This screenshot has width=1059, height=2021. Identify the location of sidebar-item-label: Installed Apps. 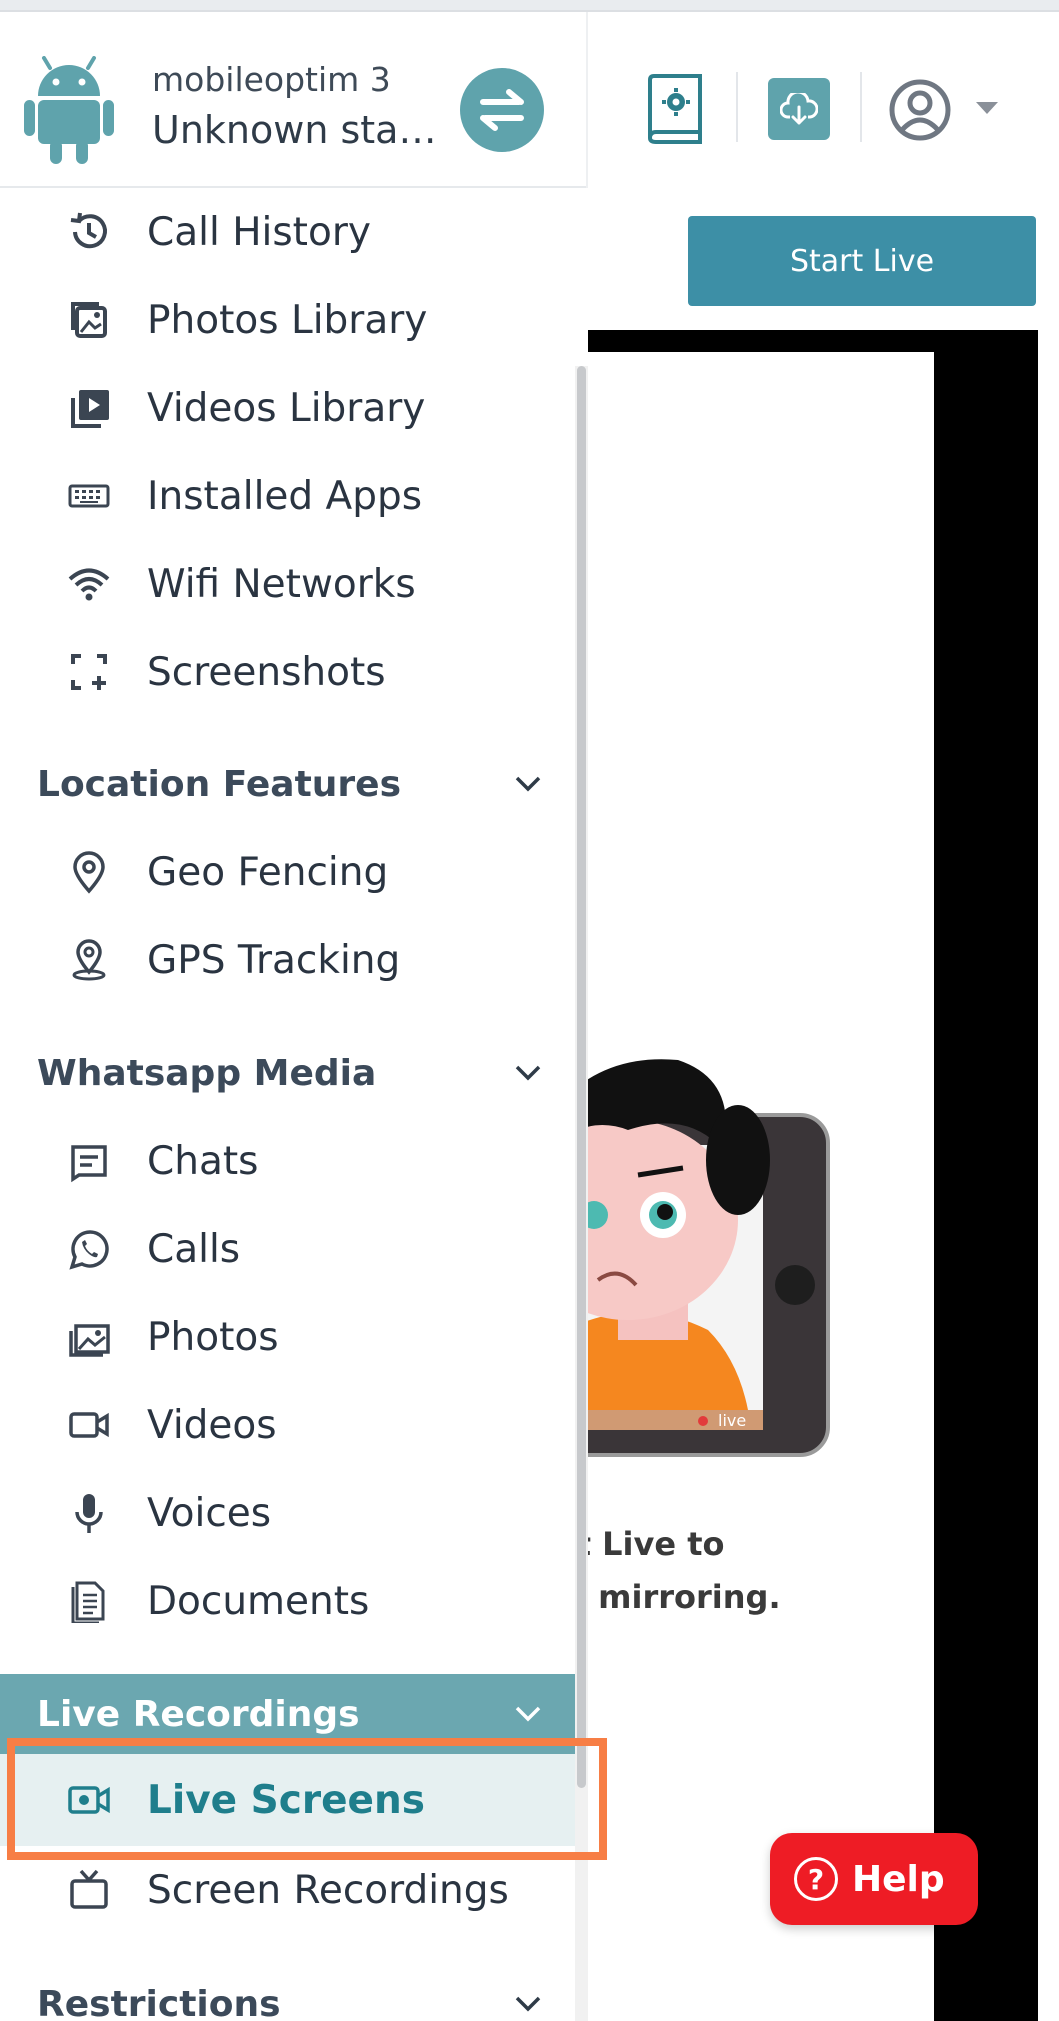
(285, 496).